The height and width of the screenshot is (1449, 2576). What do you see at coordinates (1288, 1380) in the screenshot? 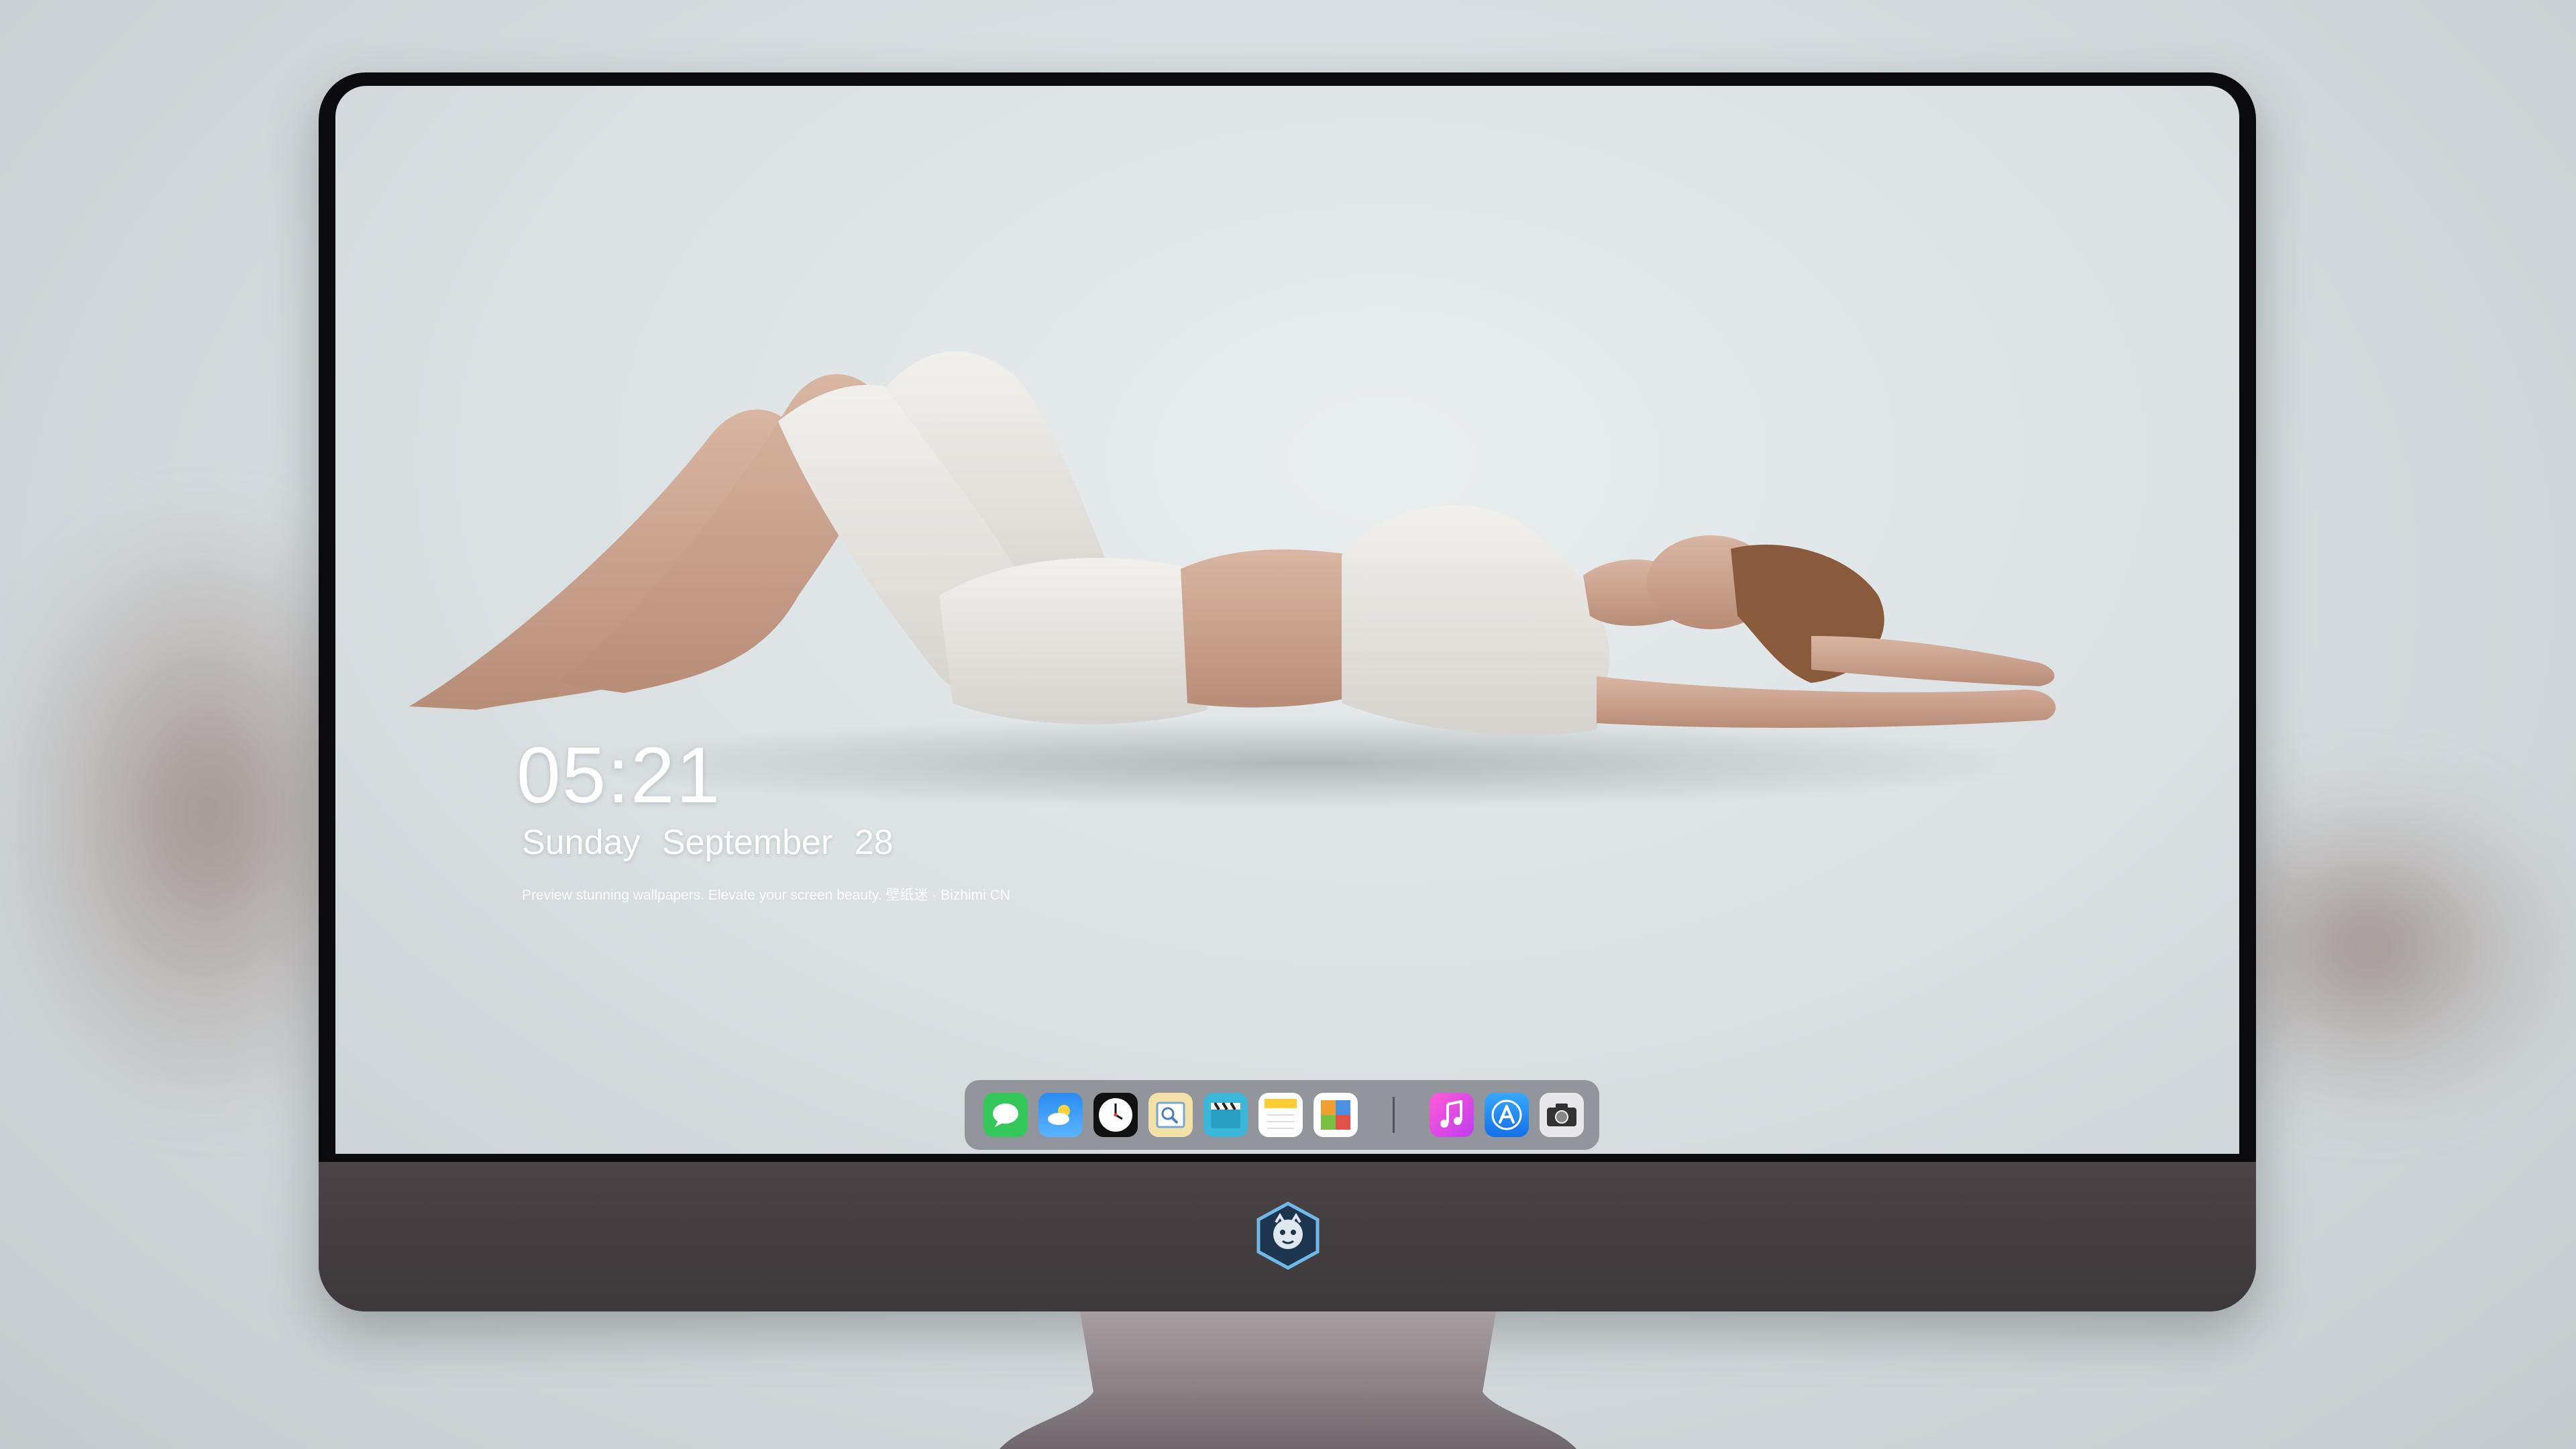
I see `monitor-stand` at bounding box center [1288, 1380].